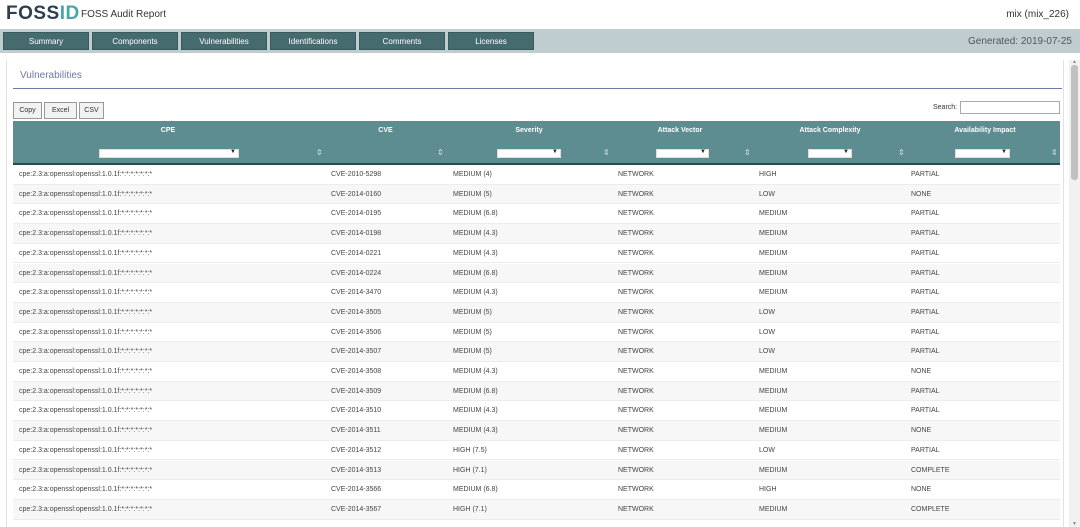 This screenshot has height=527, width=1080. What do you see at coordinates (767, 194) in the screenshot?
I see `cell-attack-complexity: LOW` at bounding box center [767, 194].